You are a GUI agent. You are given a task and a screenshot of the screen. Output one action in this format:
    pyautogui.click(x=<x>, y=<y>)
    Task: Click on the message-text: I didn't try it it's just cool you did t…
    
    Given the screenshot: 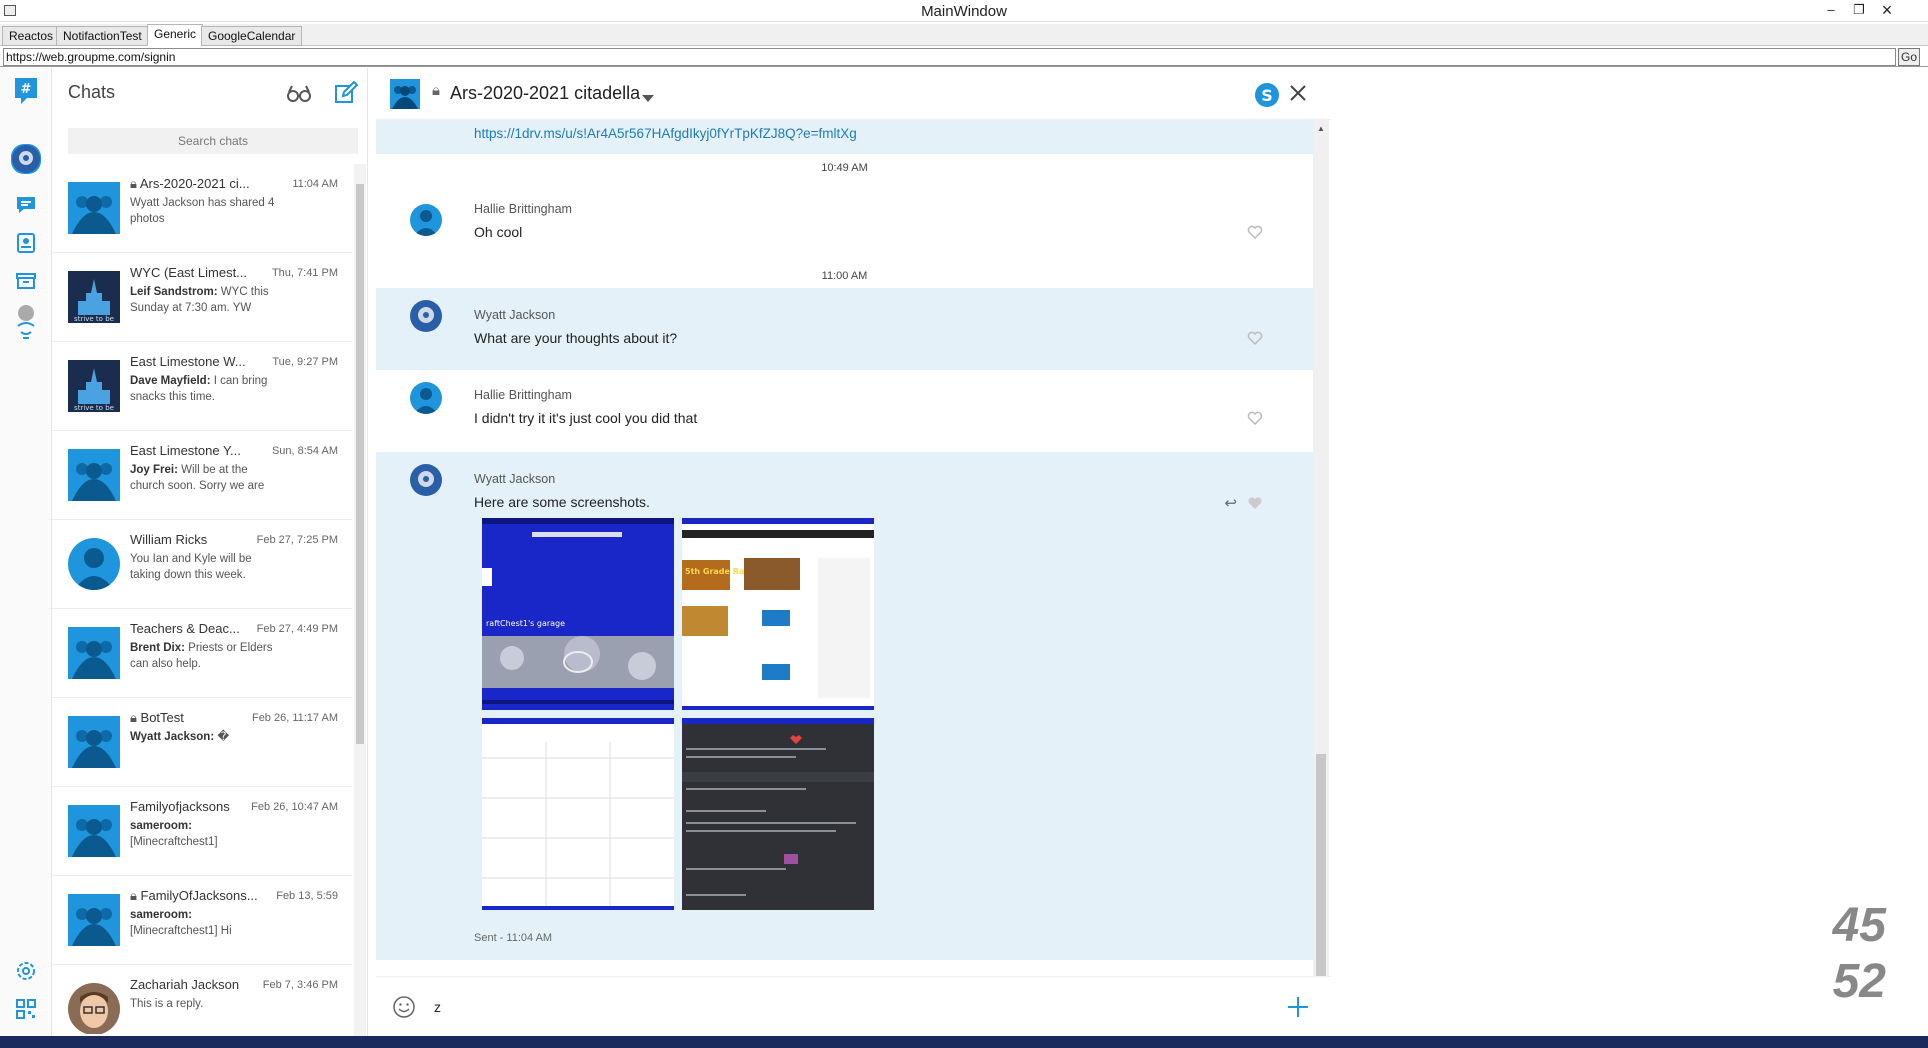 What is the action you would take?
    pyautogui.click(x=586, y=418)
    